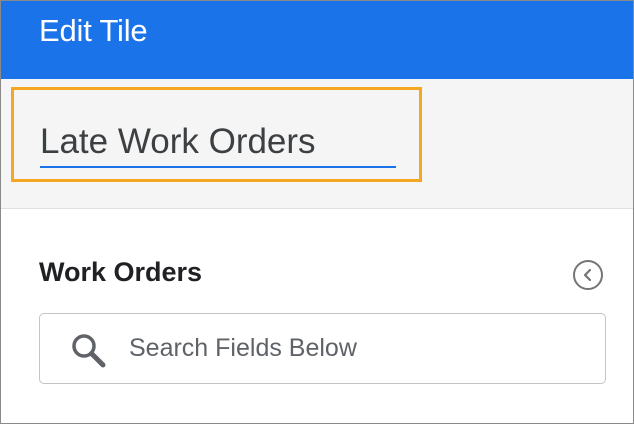 This screenshot has width=634, height=424. Describe the element at coordinates (89, 351) in the screenshot. I see `search-icon` at that location.